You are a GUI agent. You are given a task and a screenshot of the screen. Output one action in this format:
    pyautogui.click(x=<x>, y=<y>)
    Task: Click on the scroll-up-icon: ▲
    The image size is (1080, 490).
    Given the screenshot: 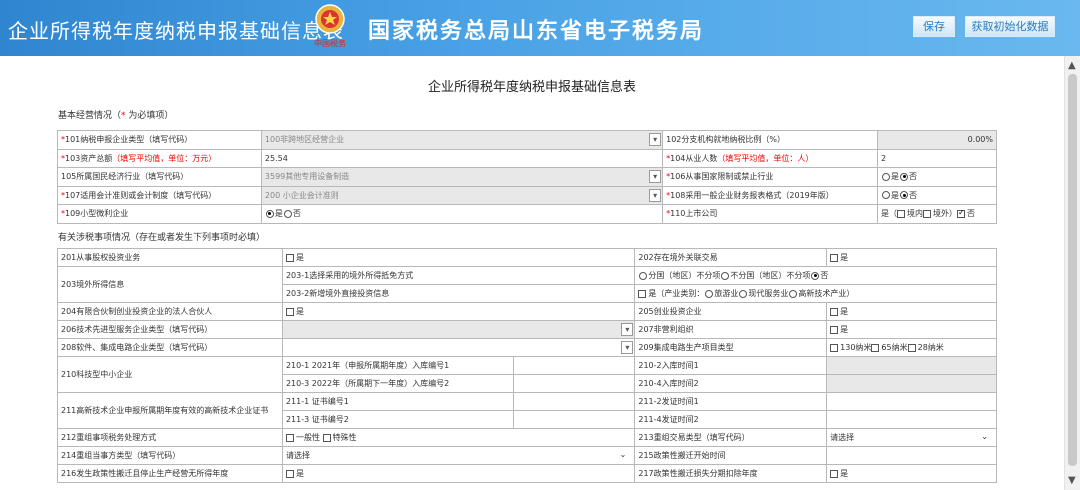 What is the action you would take?
    pyautogui.click(x=1072, y=65)
    